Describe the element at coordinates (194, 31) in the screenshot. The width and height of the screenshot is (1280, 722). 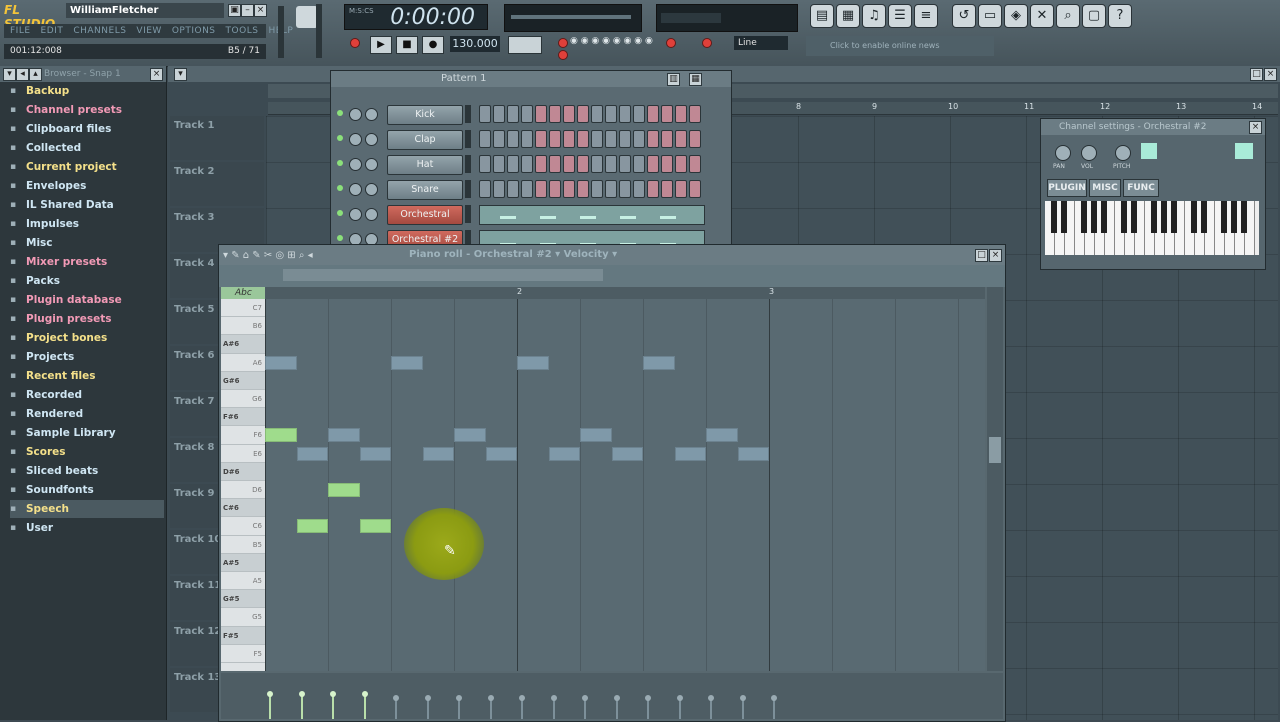
I see `menu-options: OPTIONS` at that location.